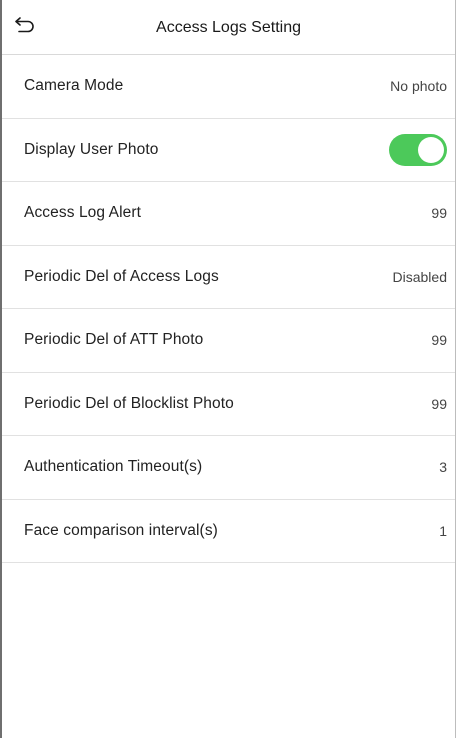 The width and height of the screenshot is (456, 738). I want to click on setting-value: 1, so click(443, 530).